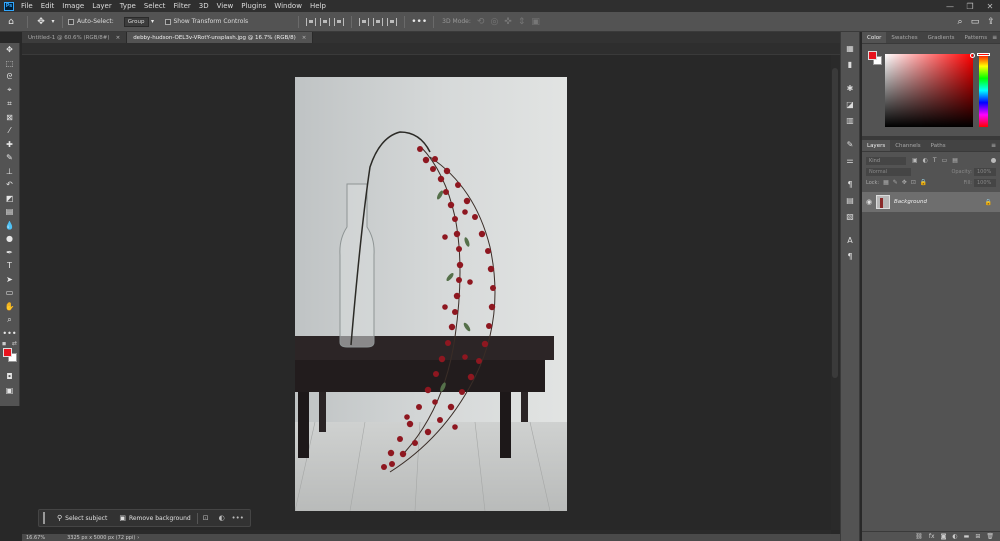 This screenshot has height=541, width=1000. Describe the element at coordinates (53, 21) in the screenshot. I see `tool-preset-chevron-icon: ▾` at that location.